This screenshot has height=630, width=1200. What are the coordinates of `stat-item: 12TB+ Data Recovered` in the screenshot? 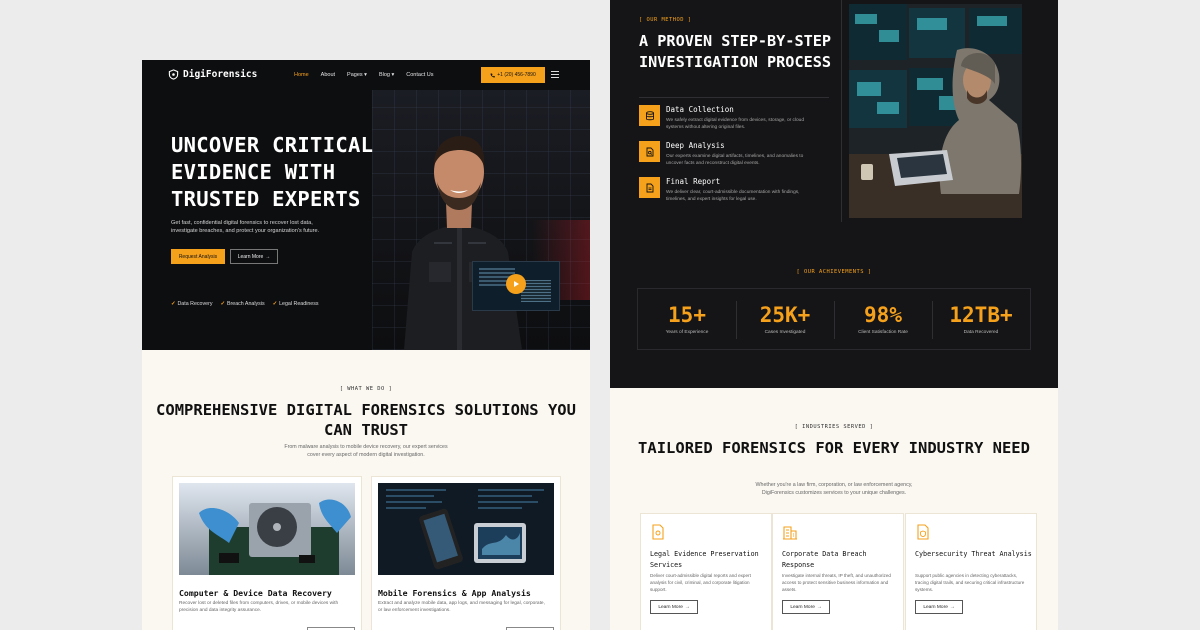 It's located at (981, 319).